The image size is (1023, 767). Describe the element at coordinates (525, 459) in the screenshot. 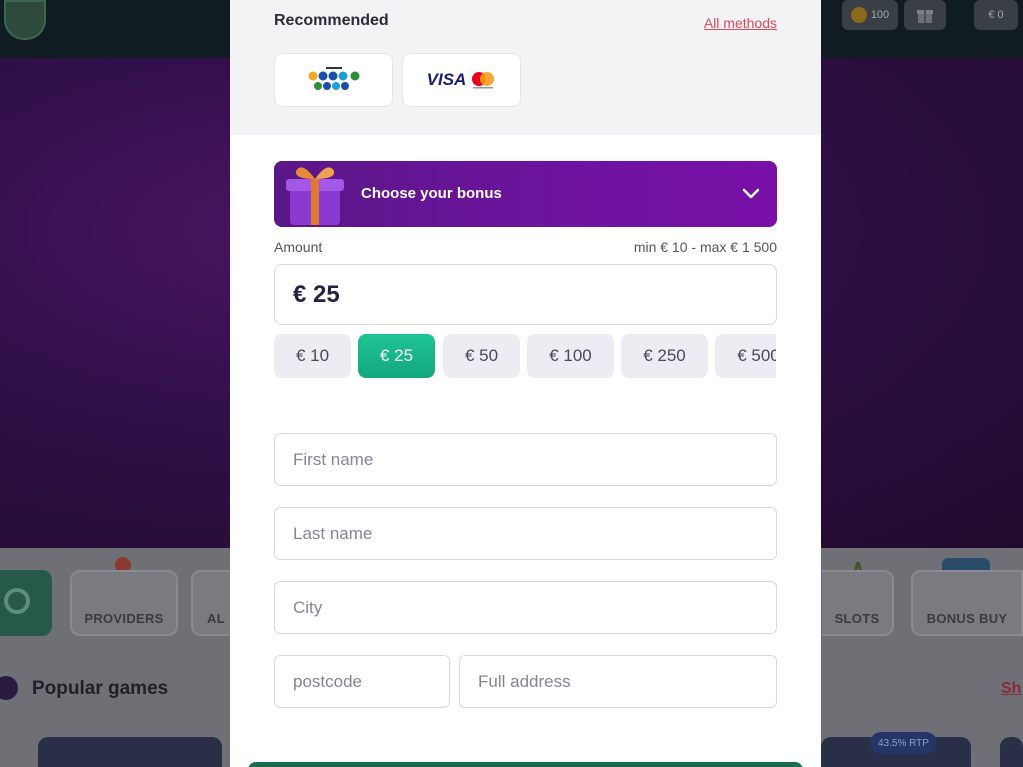

I see `first-name-field: First name` at that location.